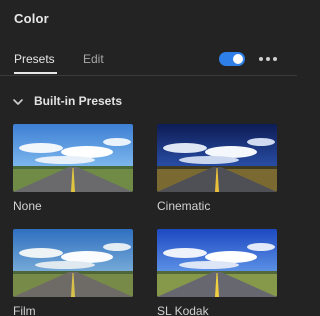  I want to click on preset-none: None, so click(73, 168).